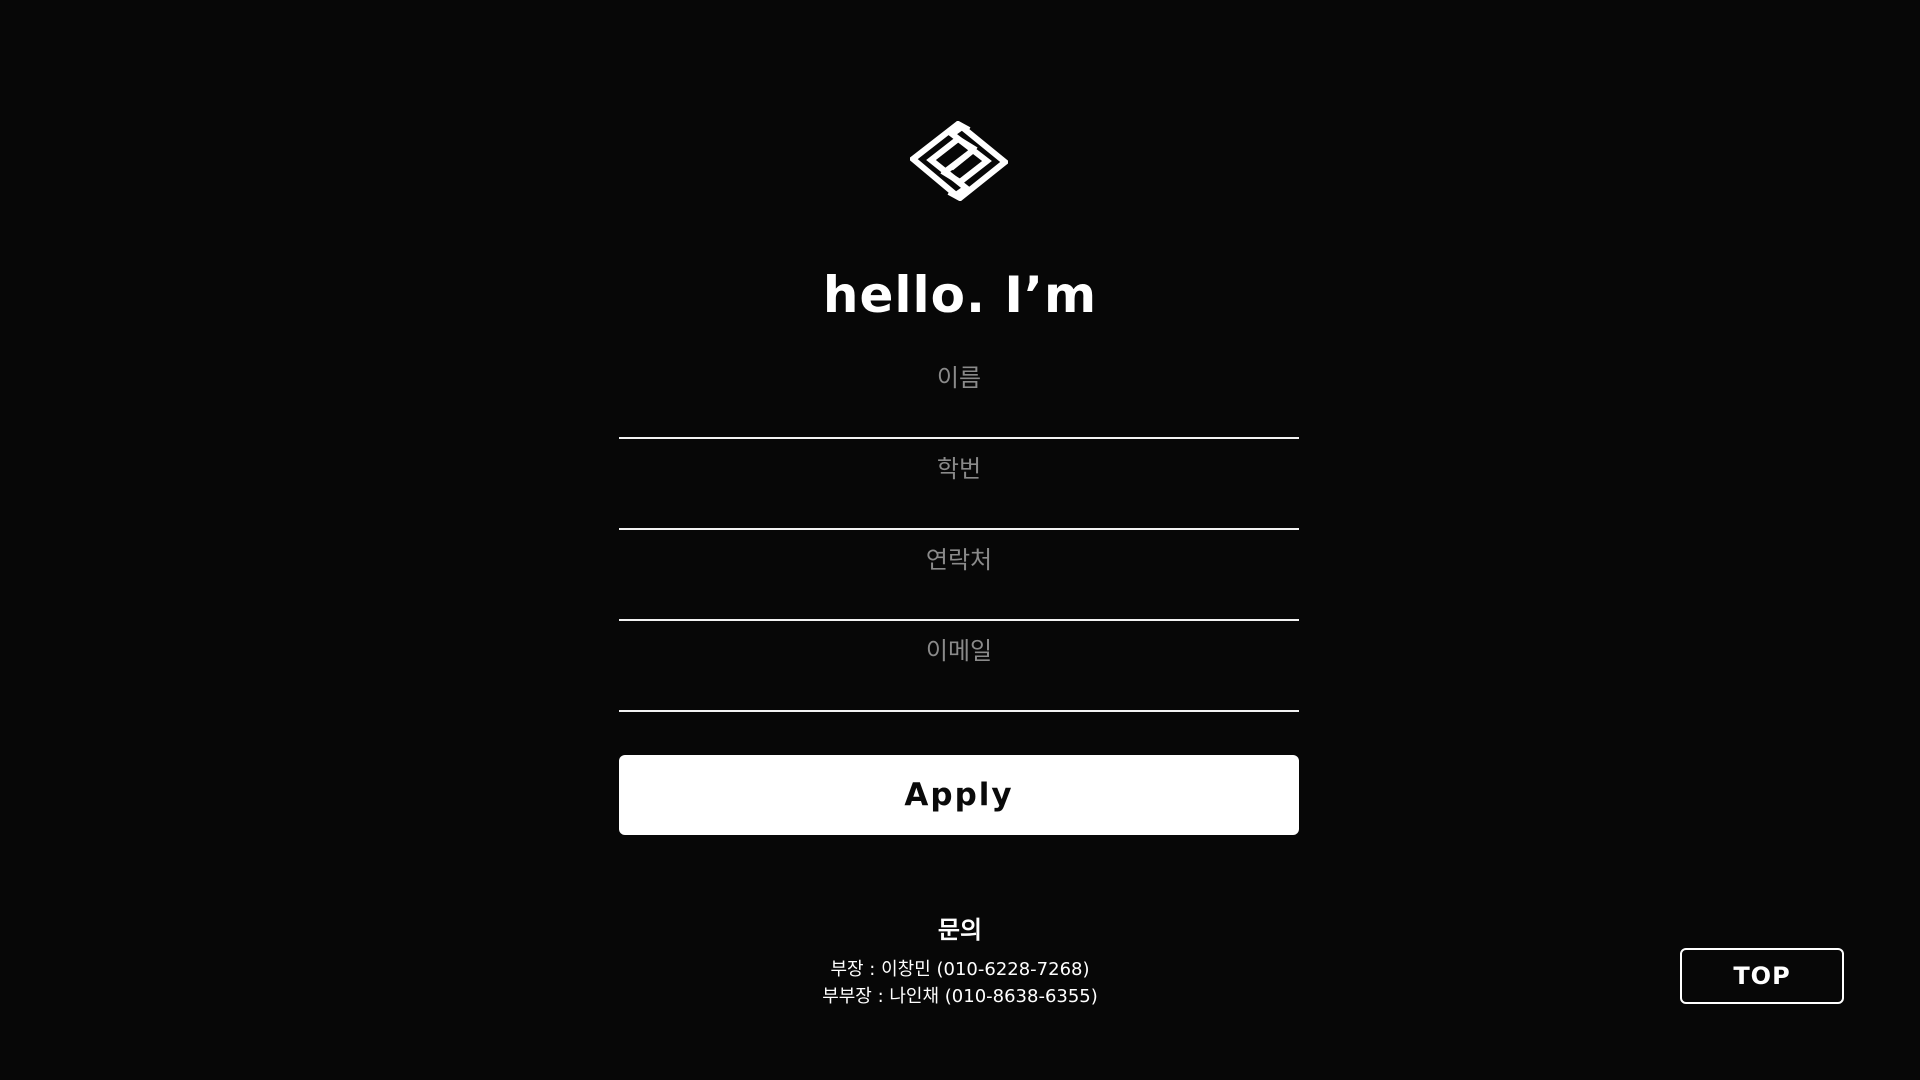  What do you see at coordinates (1762, 976) in the screenshot?
I see `scroll-top-button: TOP` at bounding box center [1762, 976].